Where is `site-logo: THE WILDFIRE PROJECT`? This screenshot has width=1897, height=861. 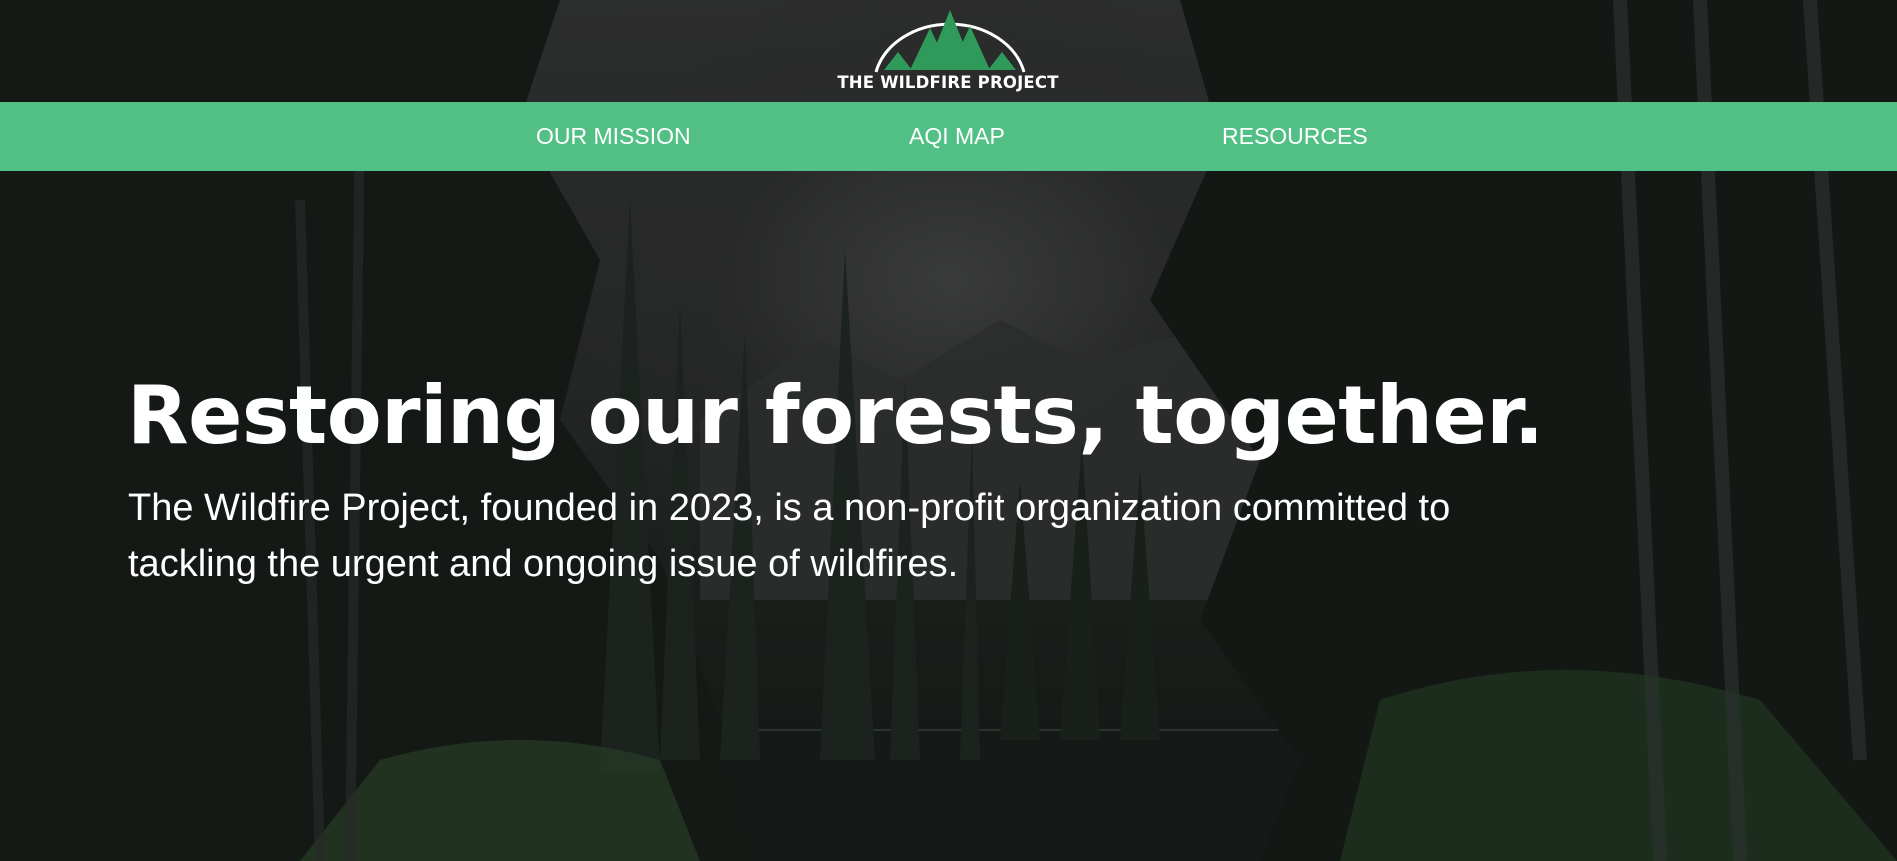 site-logo: THE WILDFIRE PROJECT is located at coordinates (948, 51).